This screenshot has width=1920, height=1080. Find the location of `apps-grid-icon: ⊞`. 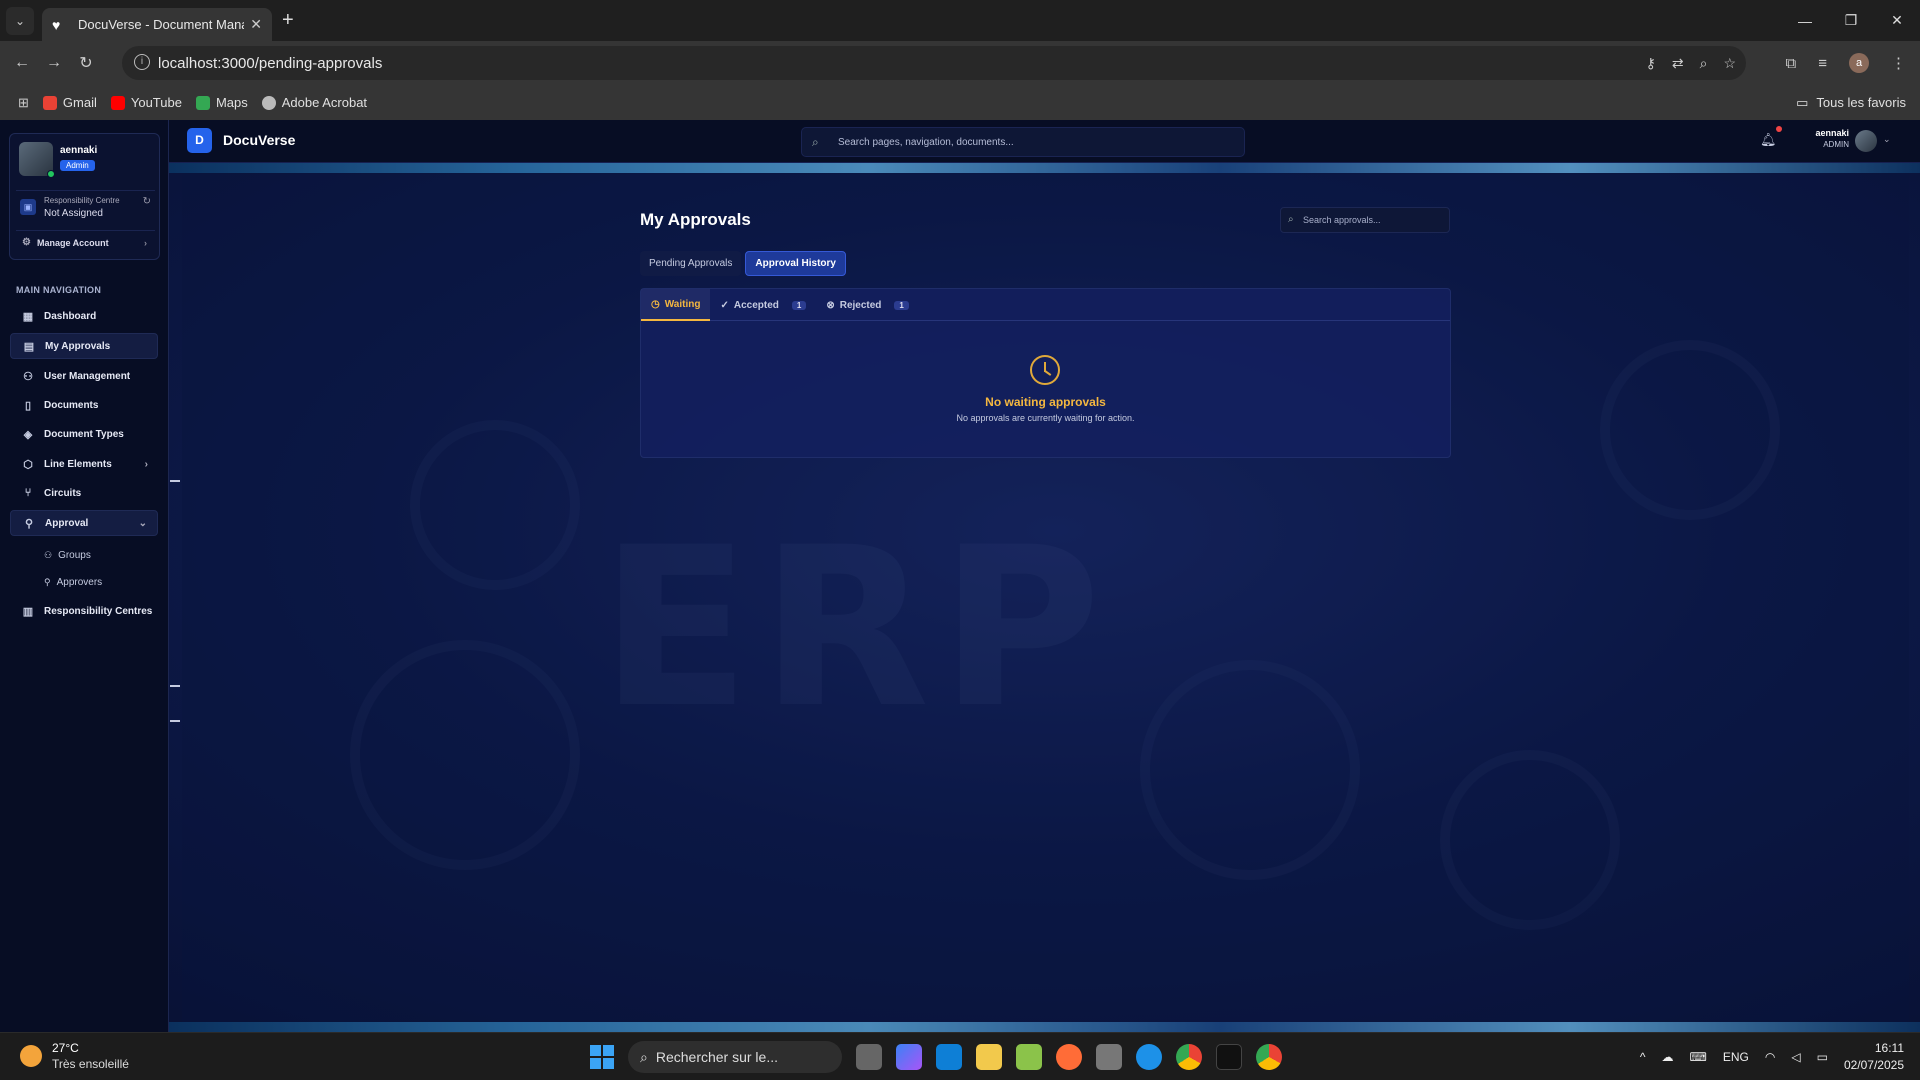

apps-grid-icon: ⊞ is located at coordinates (23, 103).